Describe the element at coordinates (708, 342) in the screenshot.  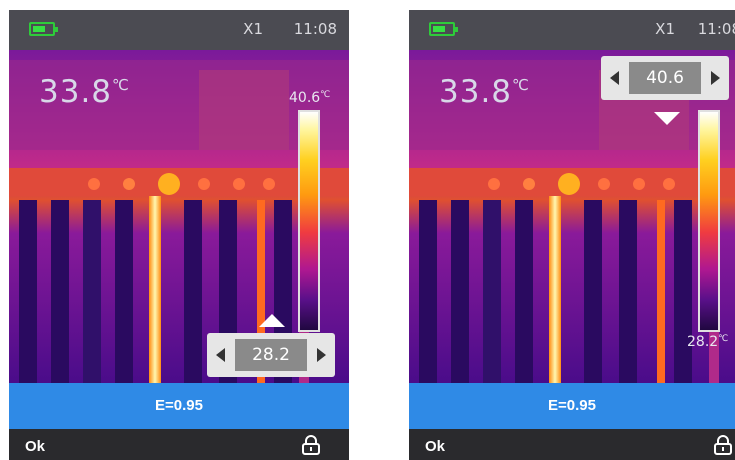
I see `scale-min-label: 28.2℃` at that location.